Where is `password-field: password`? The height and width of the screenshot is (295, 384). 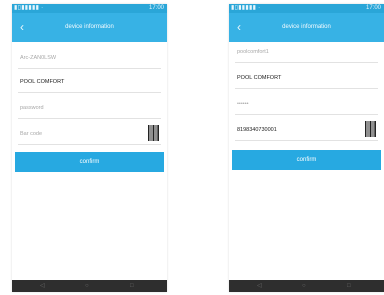 password-field: password is located at coordinates (89, 108).